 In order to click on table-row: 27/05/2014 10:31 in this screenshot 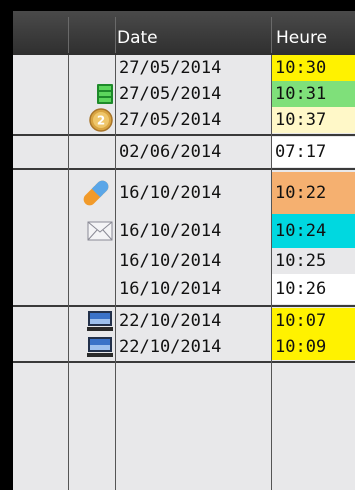, I will do `click(184, 94)`.